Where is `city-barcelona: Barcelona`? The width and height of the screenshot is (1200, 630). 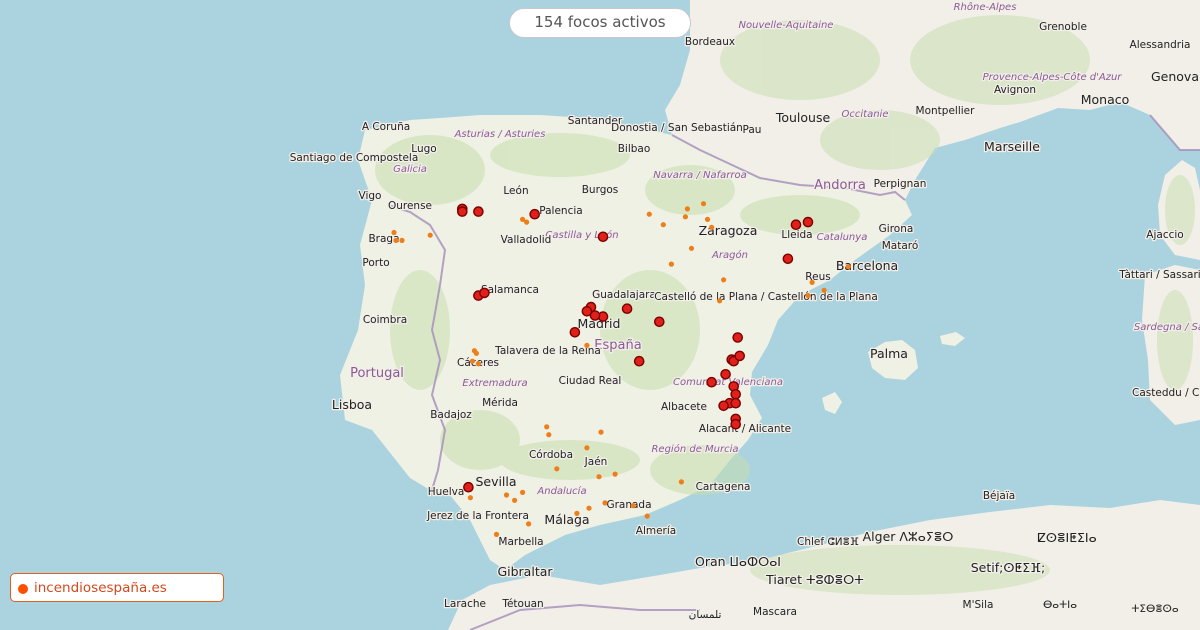 city-barcelona: Barcelona is located at coordinates (867, 265).